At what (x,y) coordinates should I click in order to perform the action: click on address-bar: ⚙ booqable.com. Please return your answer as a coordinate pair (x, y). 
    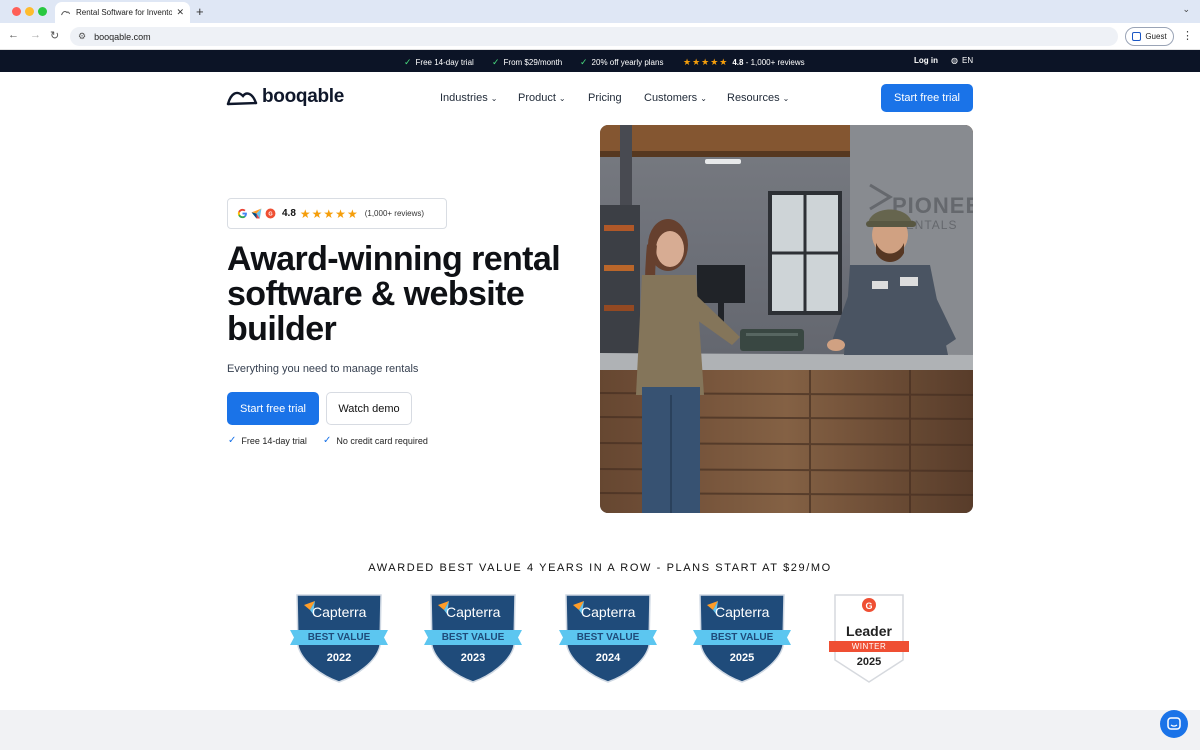
    Looking at the image, I should click on (594, 36).